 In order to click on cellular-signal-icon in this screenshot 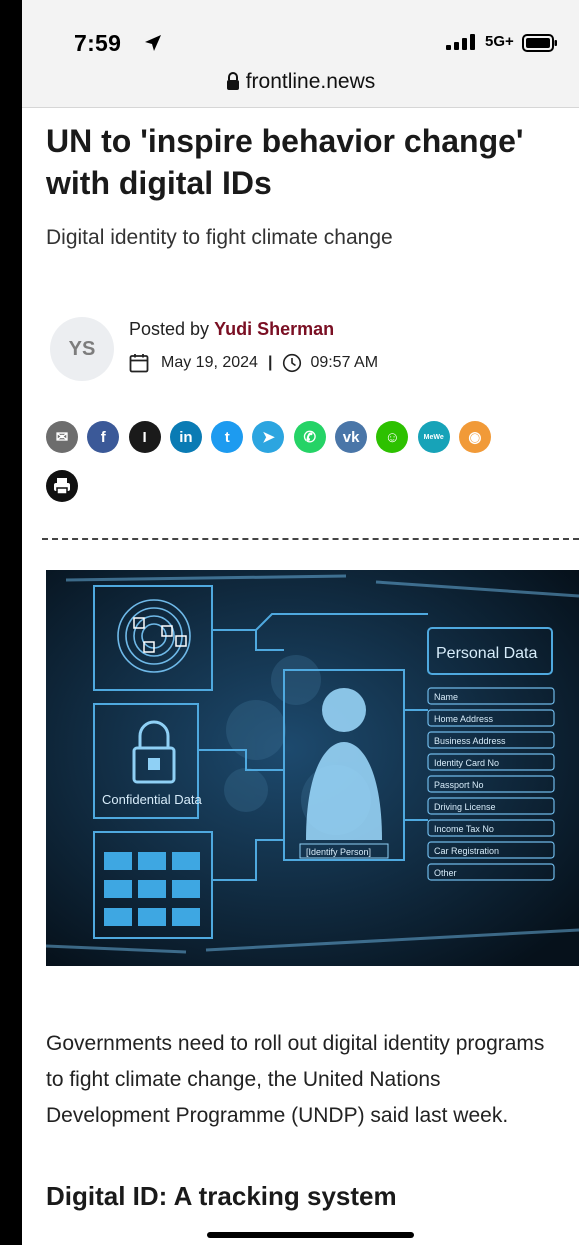, I will do `click(460, 42)`.